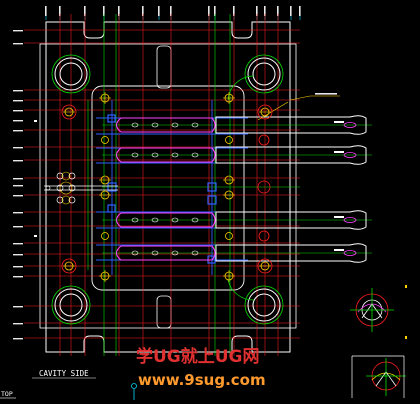 The height and width of the screenshot is (404, 420). Describe the element at coordinates (201, 367) in the screenshot. I see `watermark: 学UG就上UG网 www.9sug.com` at that location.